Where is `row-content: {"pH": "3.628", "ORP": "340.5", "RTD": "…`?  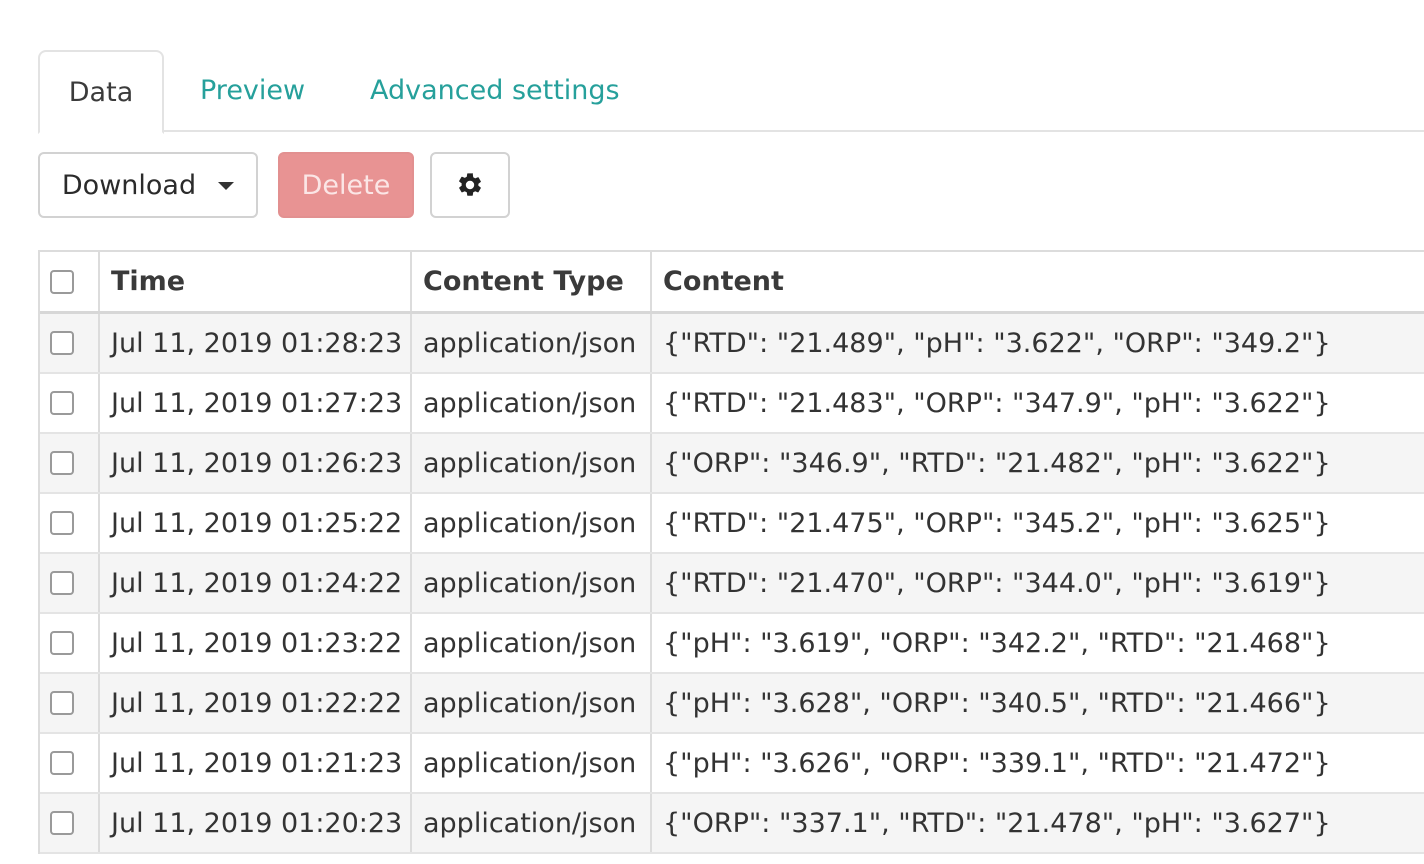
row-content: {"pH": "3.628", "ORP": "340.5", "RTD": "… is located at coordinates (997, 703).